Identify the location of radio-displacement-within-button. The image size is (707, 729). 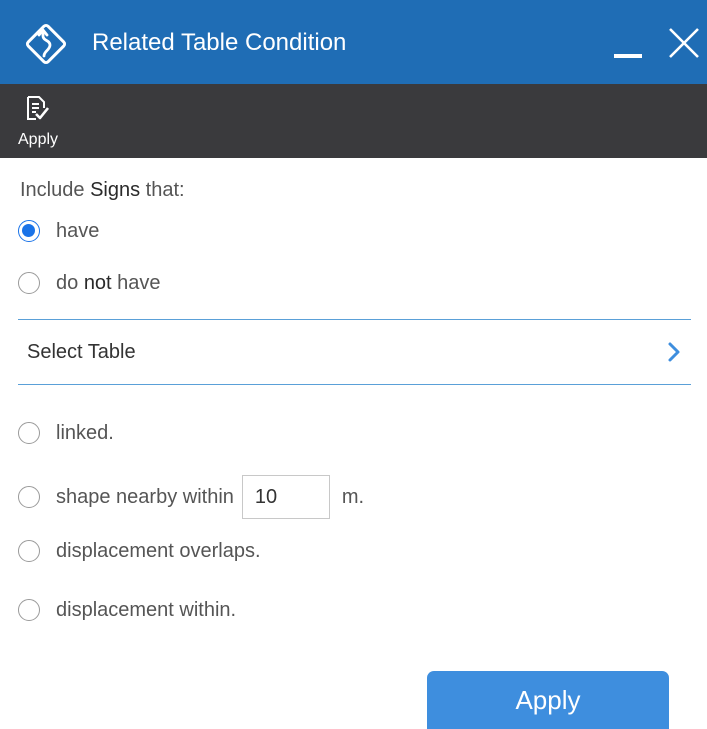
(29, 610).